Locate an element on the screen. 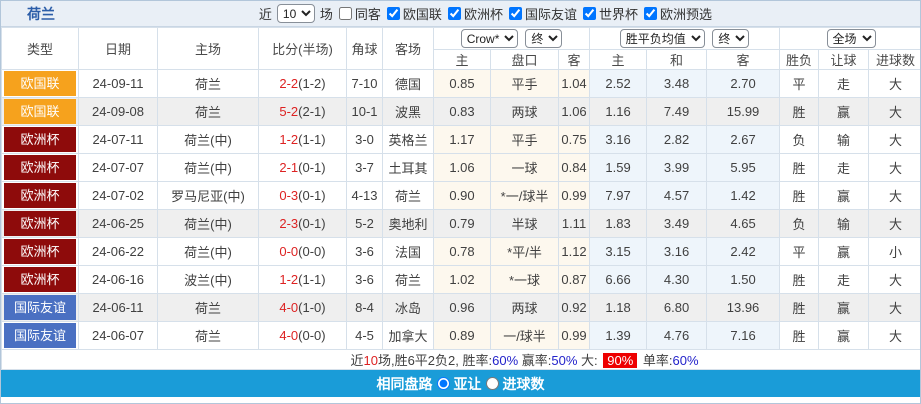 The image size is (921, 404). cell-handicap-result: 输 is located at coordinates (844, 139).